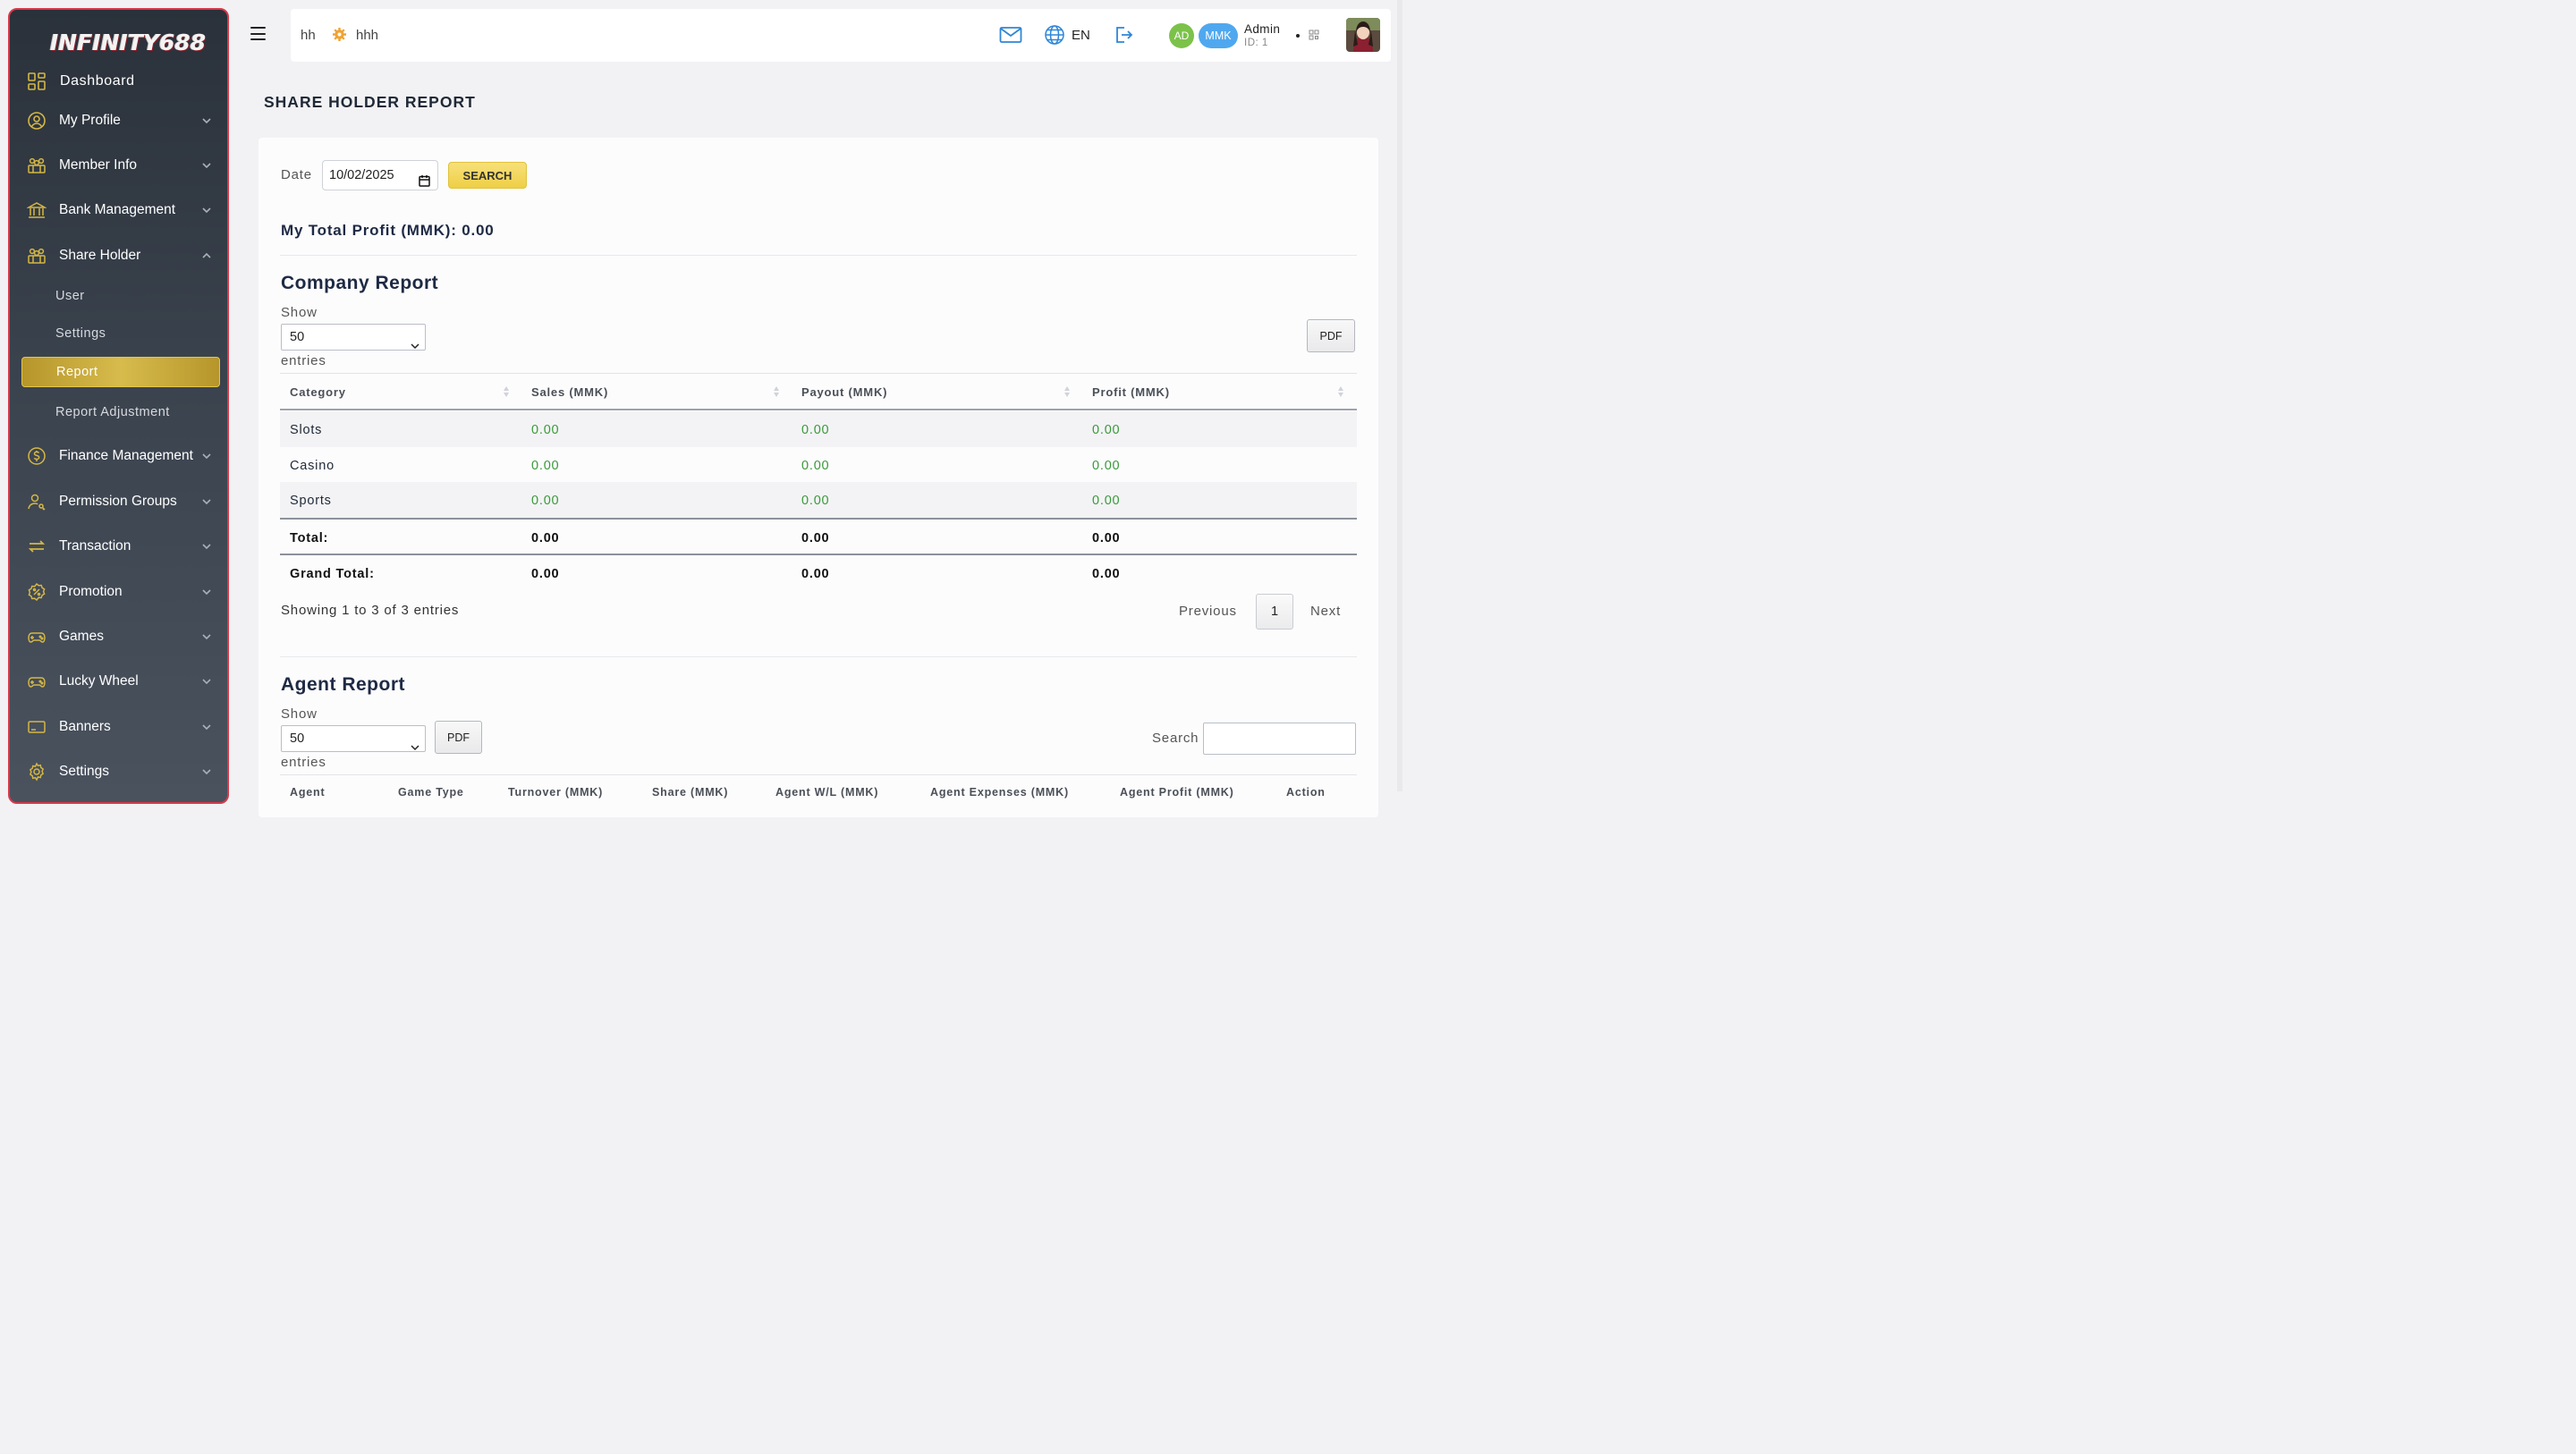 This screenshot has width=2576, height=1454. Describe the element at coordinates (37, 210) in the screenshot. I see `bank-icon` at that location.